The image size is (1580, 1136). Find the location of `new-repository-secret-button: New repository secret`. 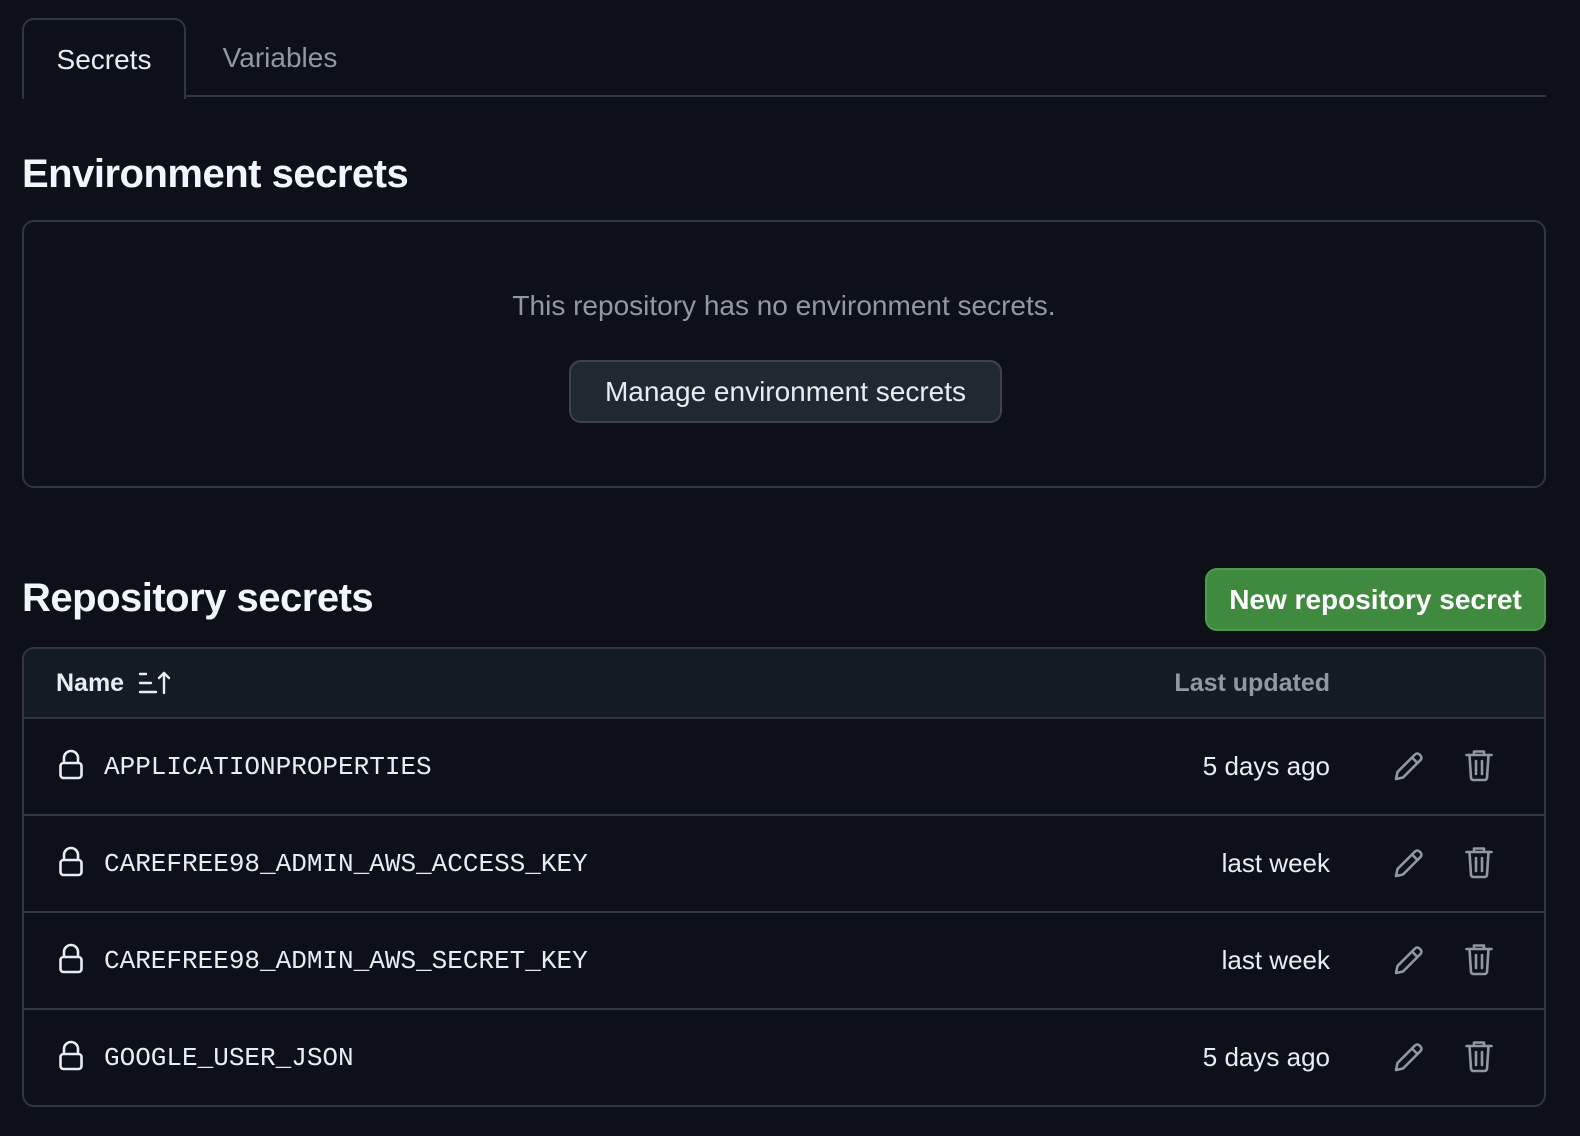

new-repository-secret-button: New repository secret is located at coordinates (1375, 599).